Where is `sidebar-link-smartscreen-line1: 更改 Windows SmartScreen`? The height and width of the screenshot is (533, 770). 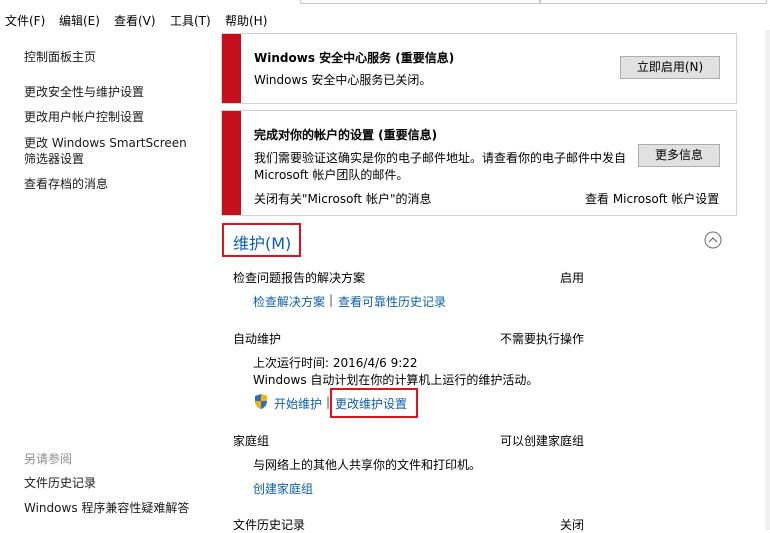 sidebar-link-smartscreen-line1: 更改 Windows SmartScreen is located at coordinates (105, 142).